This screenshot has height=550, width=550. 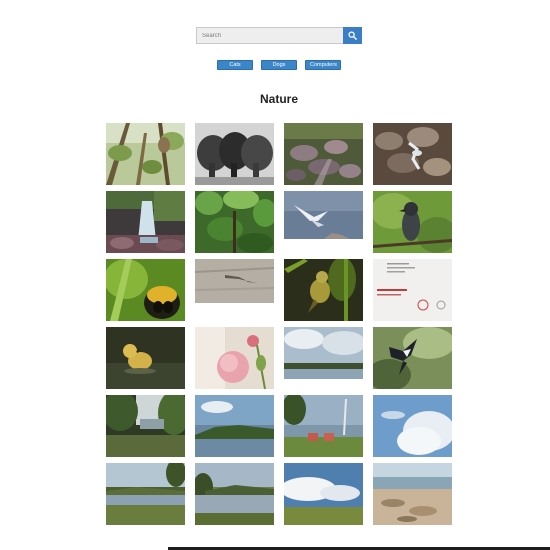 What do you see at coordinates (234, 426) in the screenshot?
I see `photo-lake-hills` at bounding box center [234, 426].